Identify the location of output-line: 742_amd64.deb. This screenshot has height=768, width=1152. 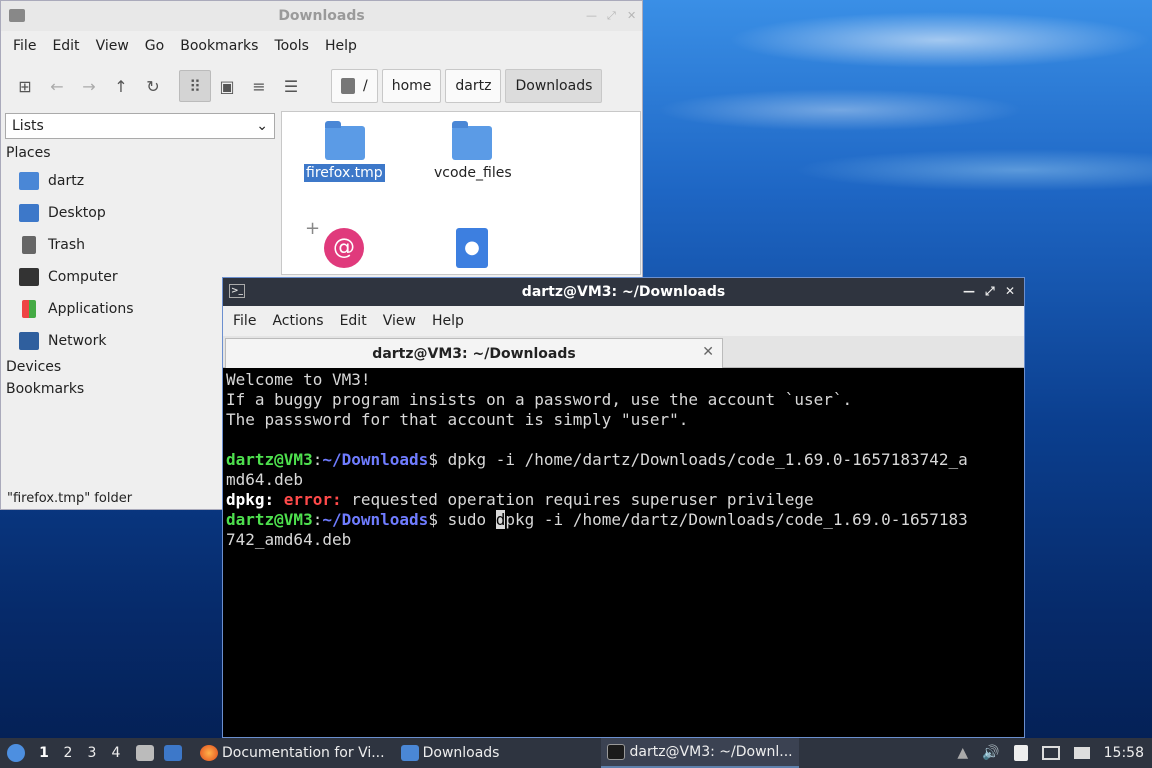
(289, 539).